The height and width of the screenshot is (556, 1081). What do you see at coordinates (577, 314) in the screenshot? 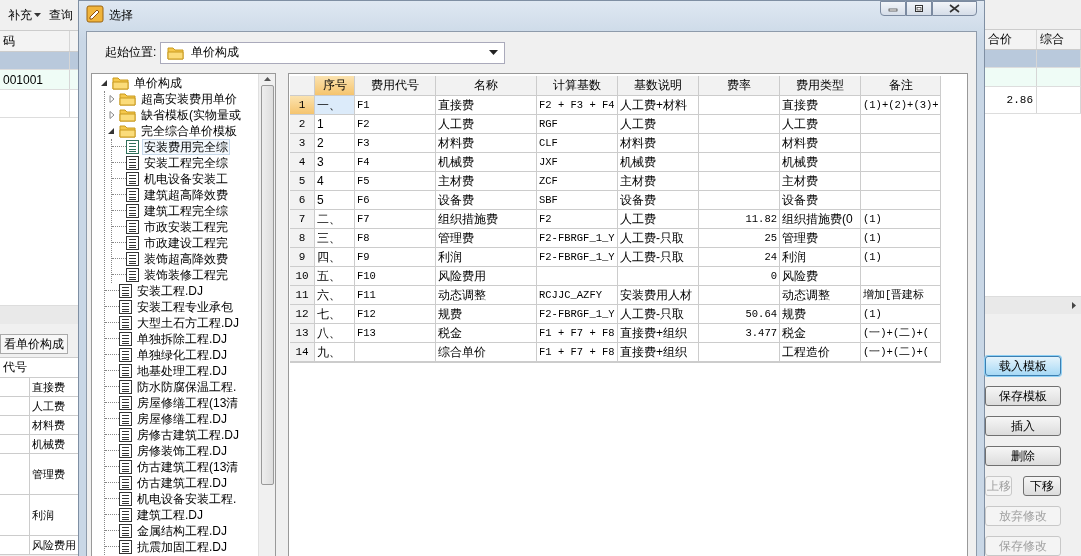
I see `table-cell: F2-FBRGF_1_Y` at bounding box center [577, 314].